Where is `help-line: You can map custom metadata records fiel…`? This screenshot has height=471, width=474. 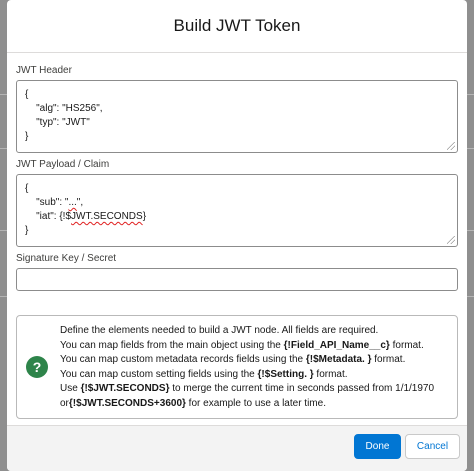 help-line: You can map custom metadata records fiel… is located at coordinates (254, 360).